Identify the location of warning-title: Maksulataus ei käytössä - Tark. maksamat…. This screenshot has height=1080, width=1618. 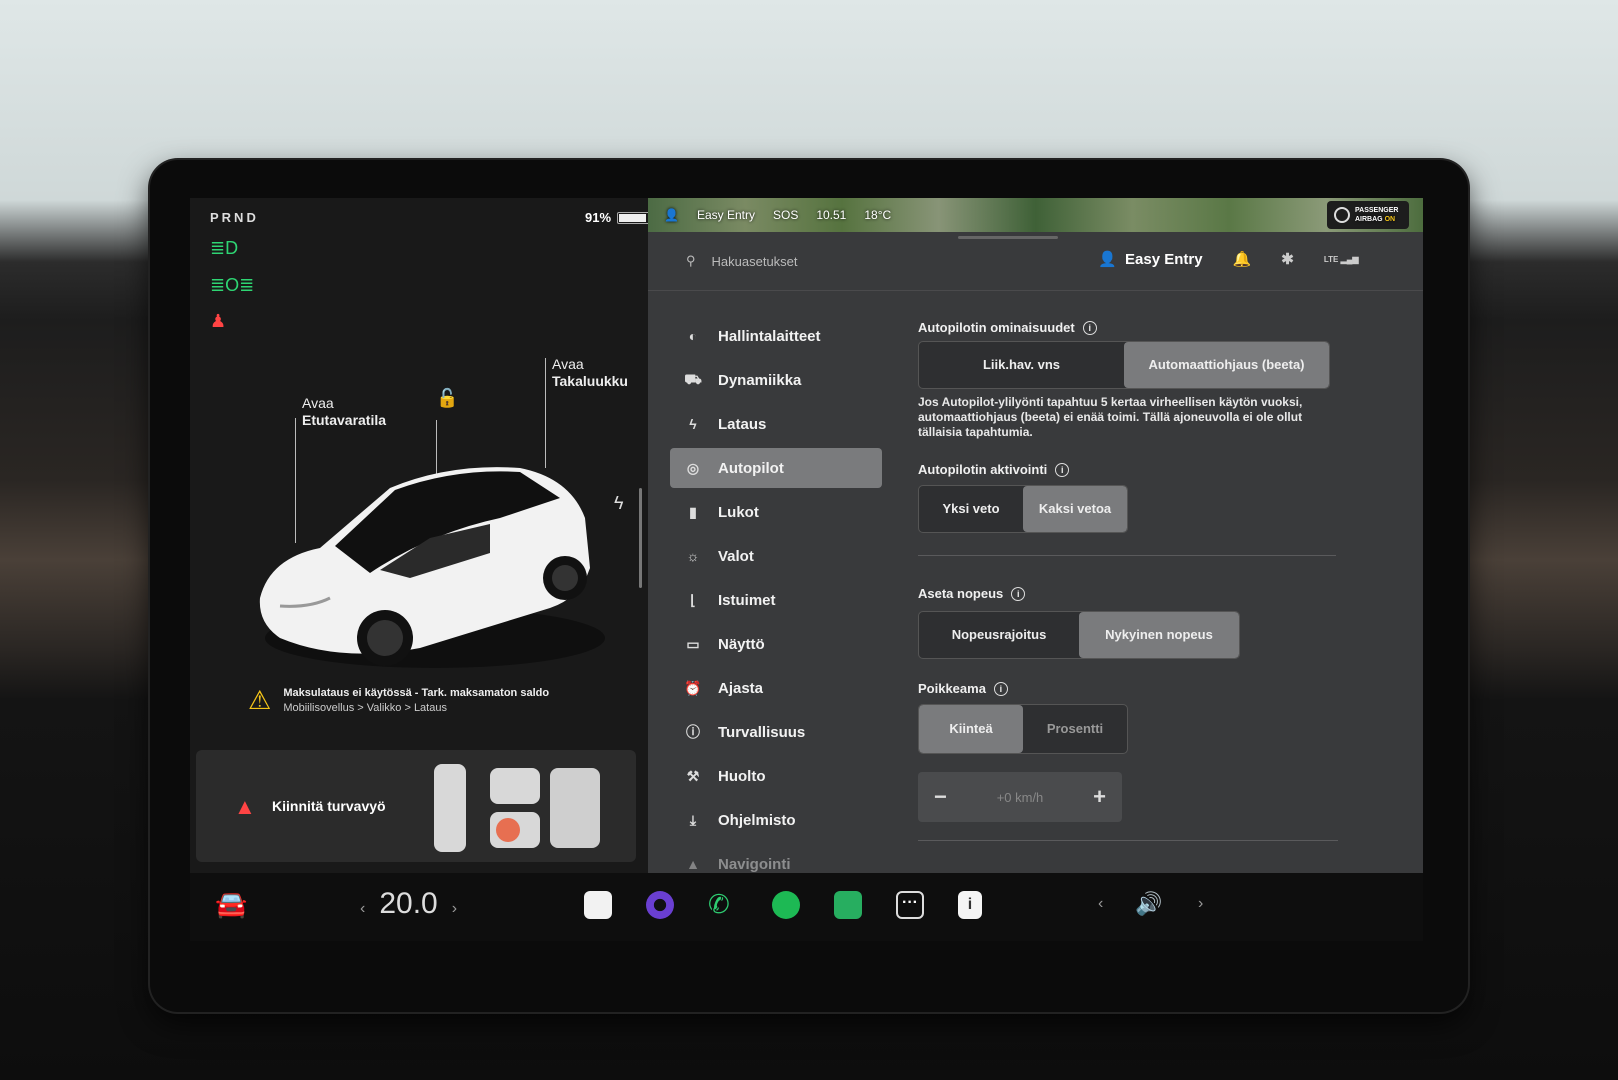
(416, 693).